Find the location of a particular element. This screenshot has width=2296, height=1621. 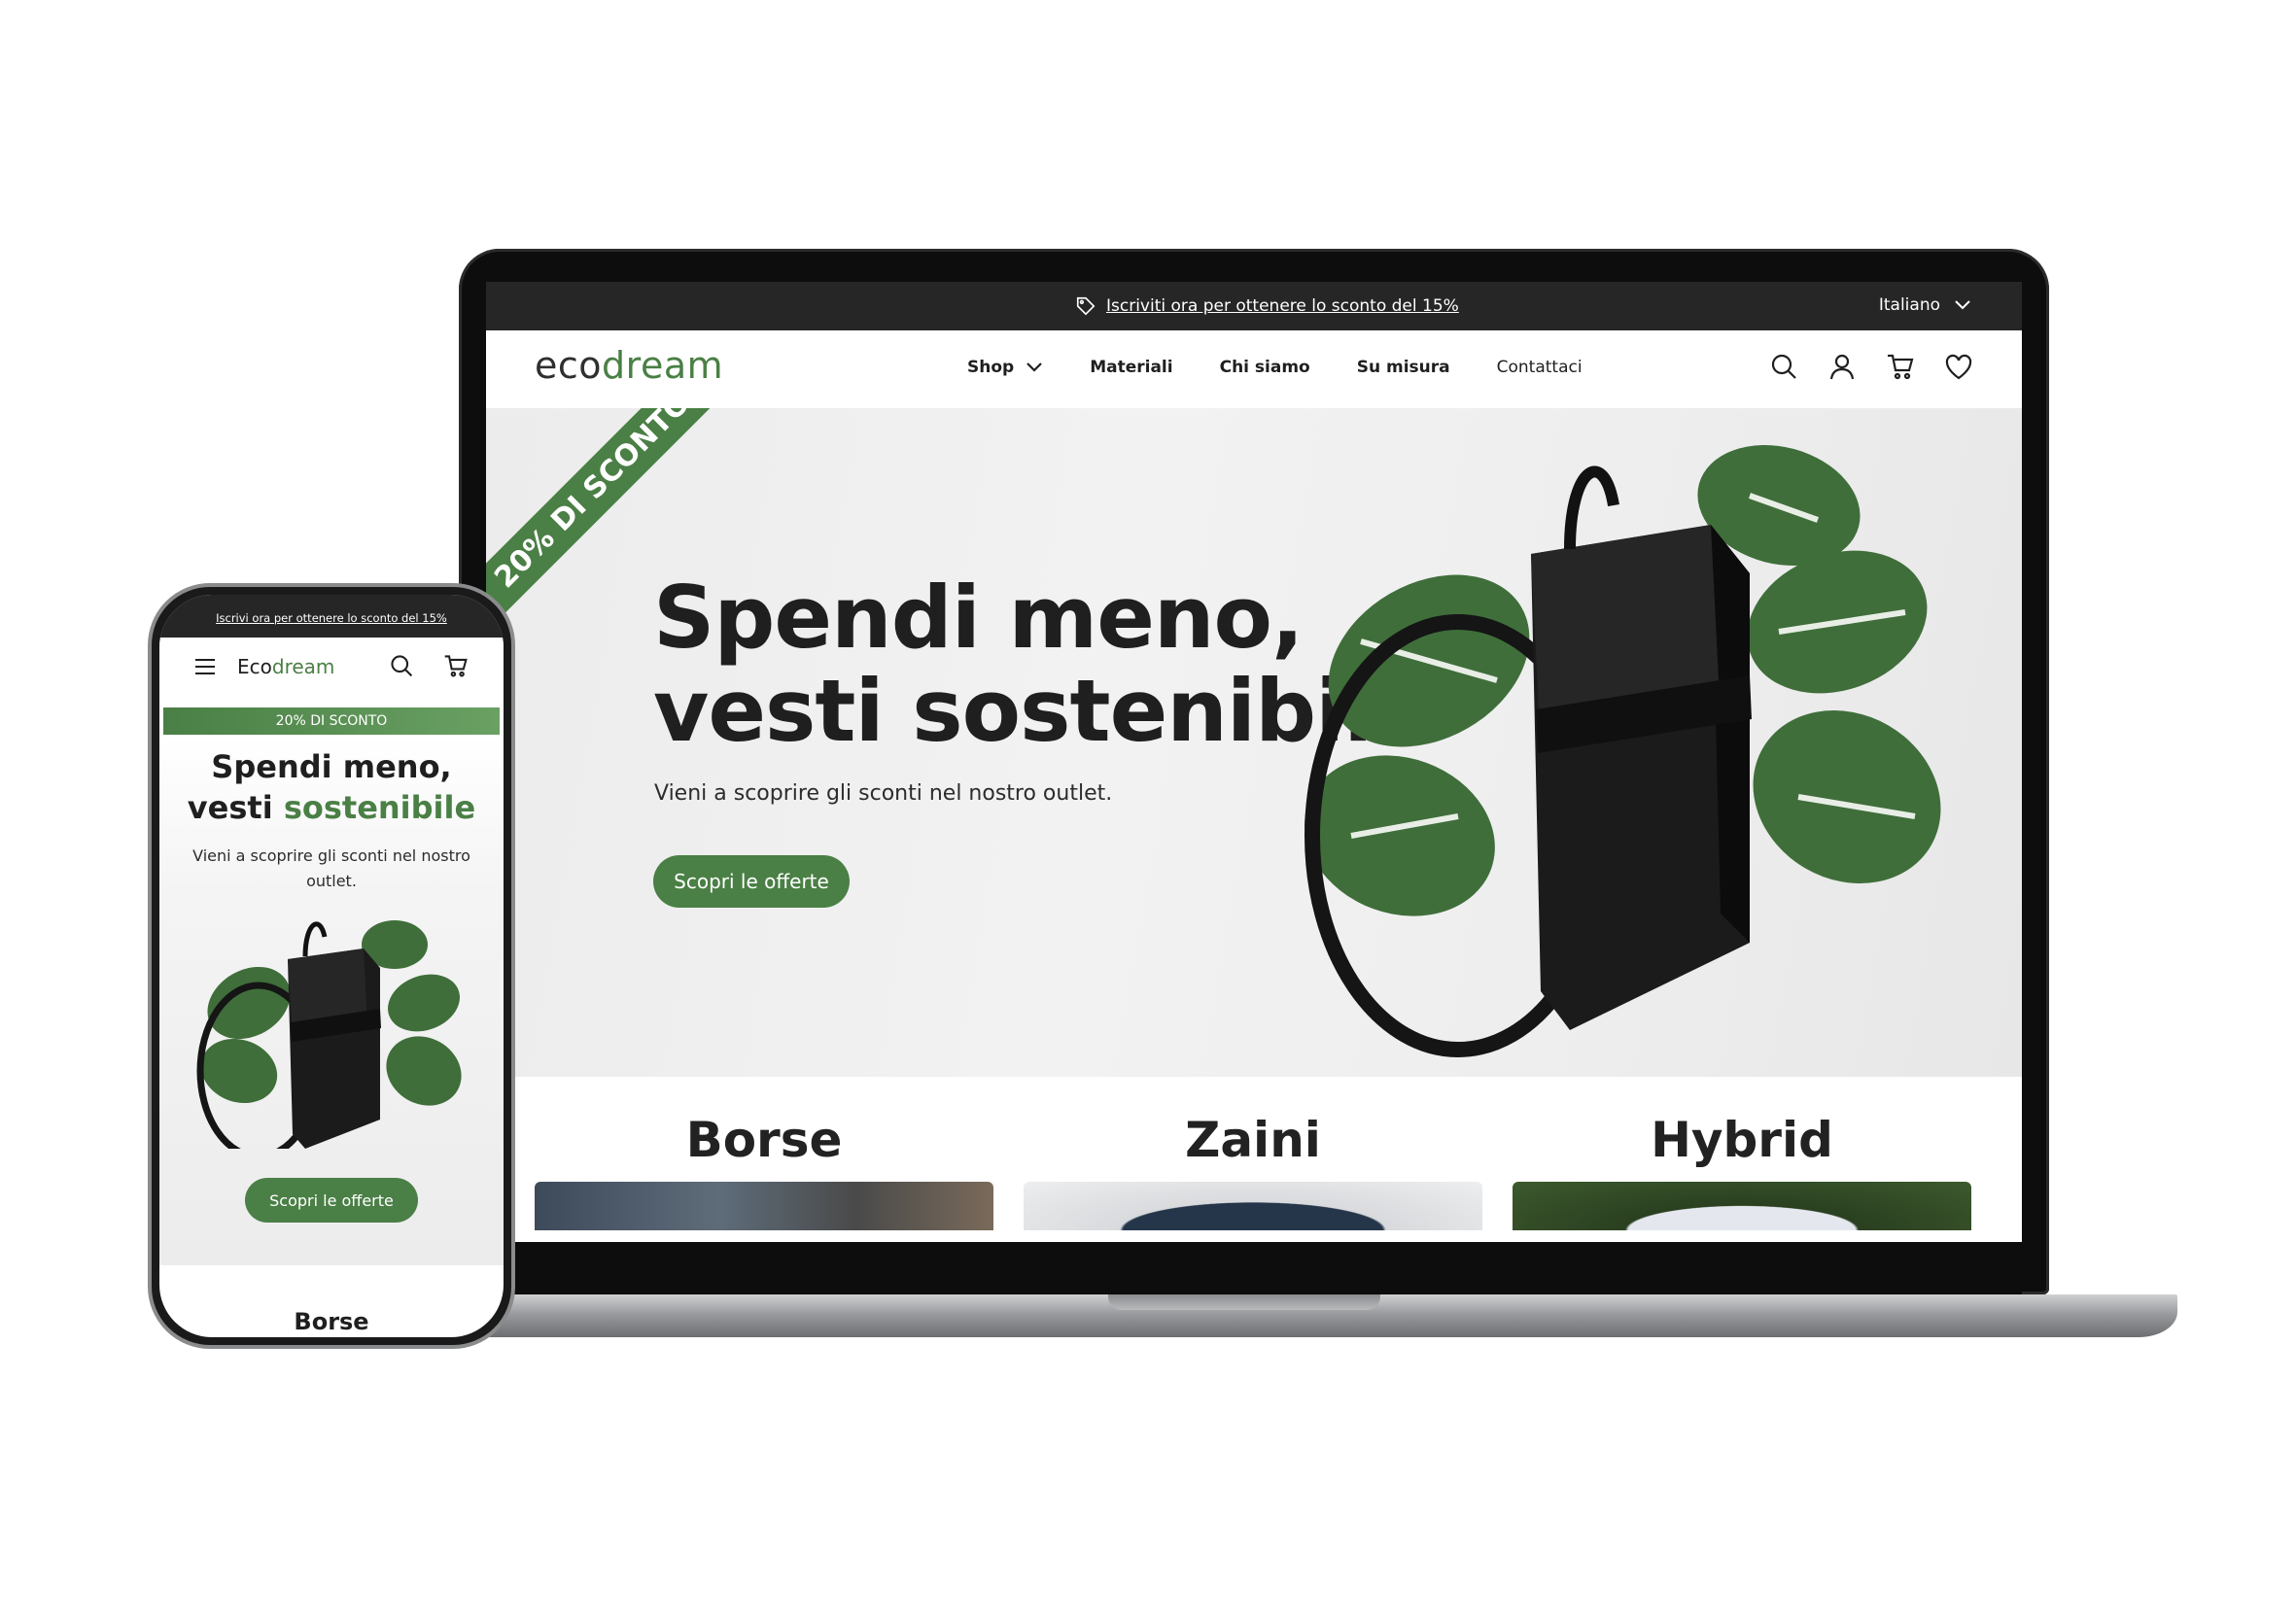

category-section: Borse Zaini Hybrid is located at coordinates (1254, 1159).